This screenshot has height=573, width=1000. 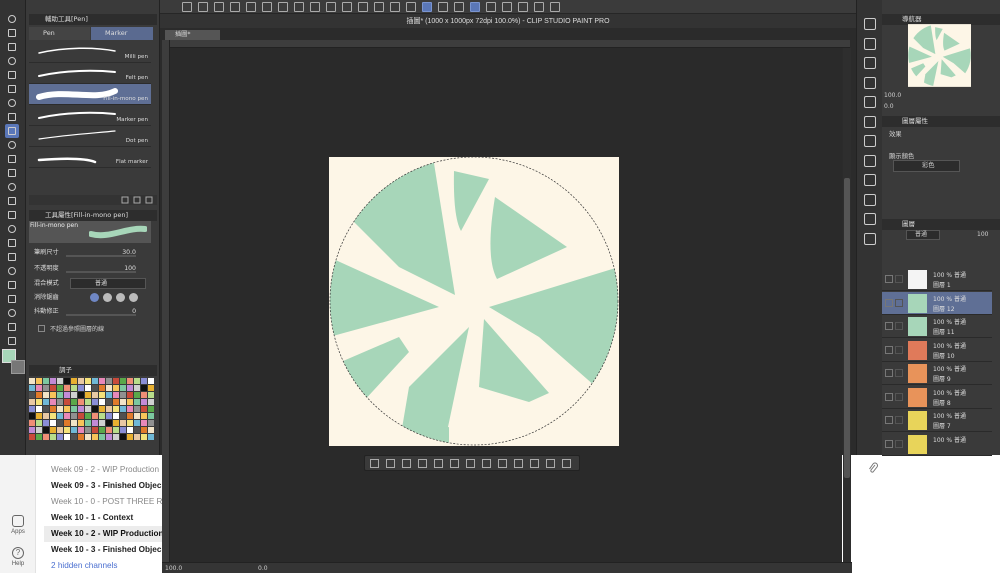 I want to click on canvas-document, so click(x=474, y=301).